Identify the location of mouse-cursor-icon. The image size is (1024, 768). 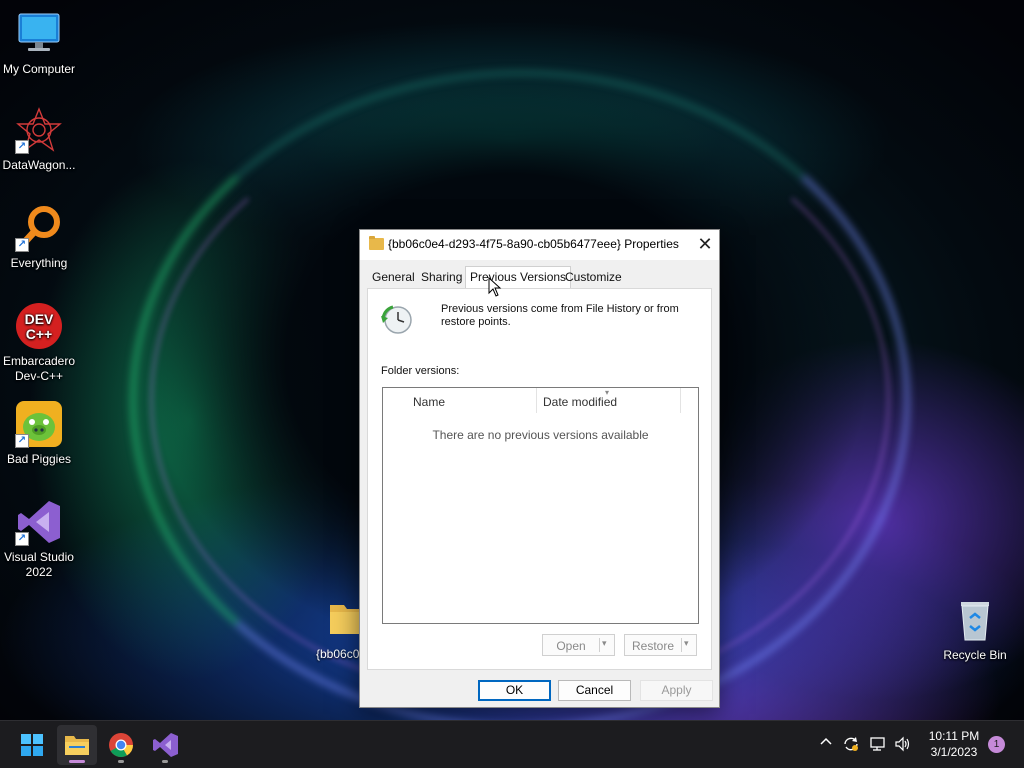
(495, 286).